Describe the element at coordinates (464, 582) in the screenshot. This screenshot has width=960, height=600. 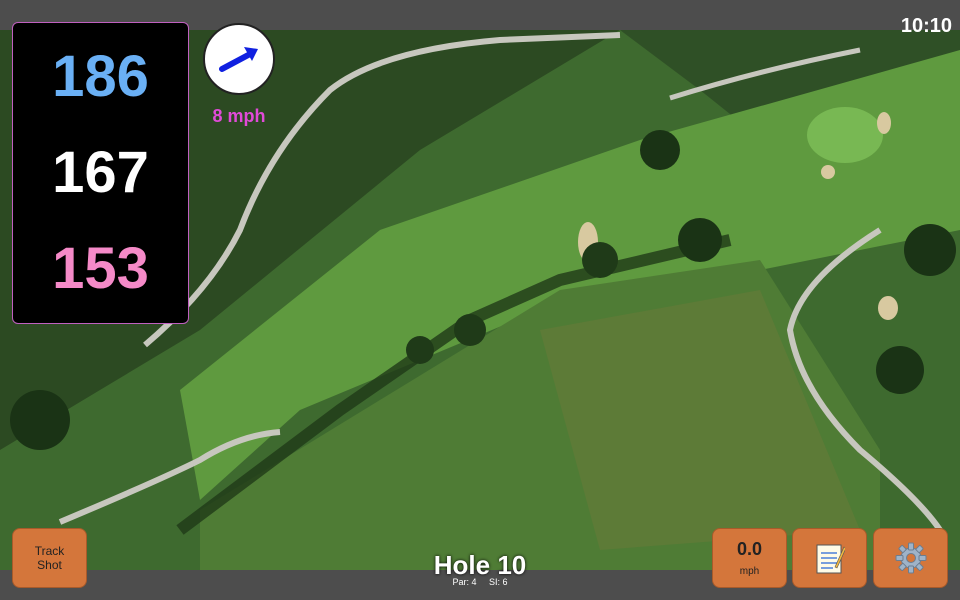
I see `hole-par: Par: 4` at that location.